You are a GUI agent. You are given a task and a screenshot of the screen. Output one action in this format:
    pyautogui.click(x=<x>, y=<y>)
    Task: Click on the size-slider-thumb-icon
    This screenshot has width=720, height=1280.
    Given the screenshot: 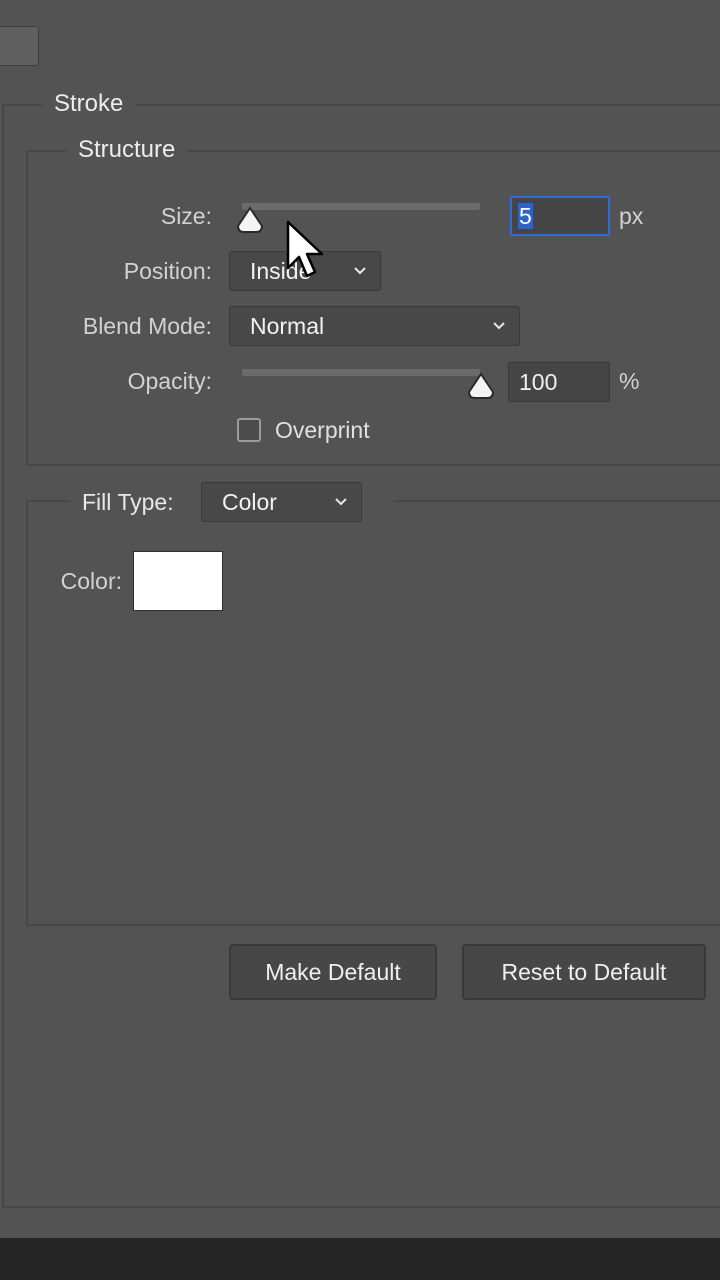 What is the action you would take?
    pyautogui.click(x=250, y=220)
    